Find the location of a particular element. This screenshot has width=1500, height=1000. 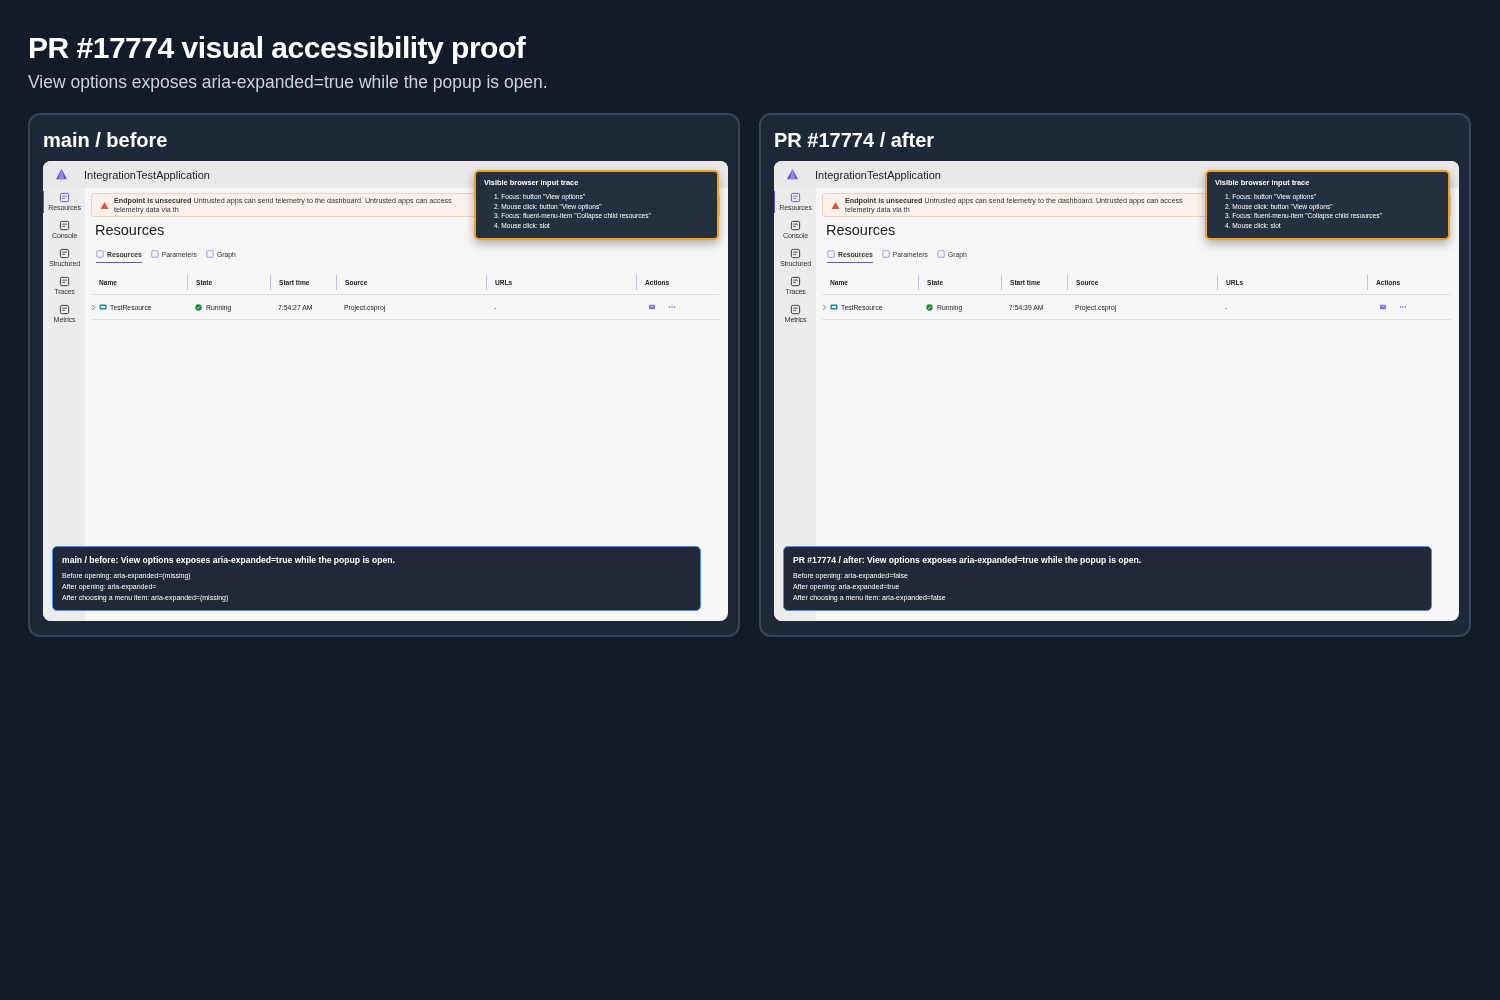

result-title: PR #17774 / after: View options exposes aria-expanded=true while the popup is open. is located at coordinates (968, 560).